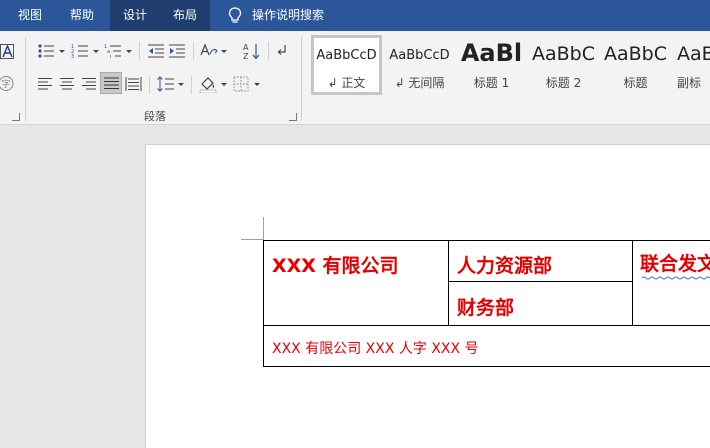 The width and height of the screenshot is (710, 448). Describe the element at coordinates (110, 56) in the screenshot. I see `svg-text: i` at that location.